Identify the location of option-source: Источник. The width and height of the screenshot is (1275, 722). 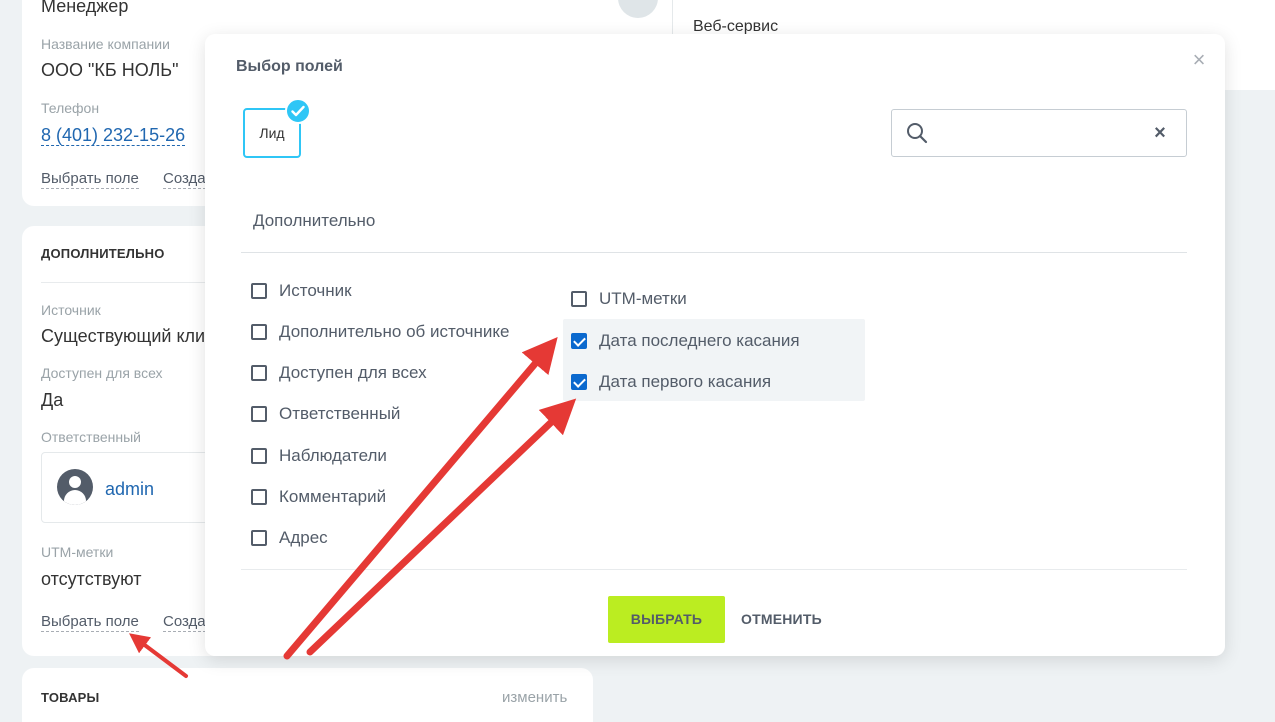
(301, 291).